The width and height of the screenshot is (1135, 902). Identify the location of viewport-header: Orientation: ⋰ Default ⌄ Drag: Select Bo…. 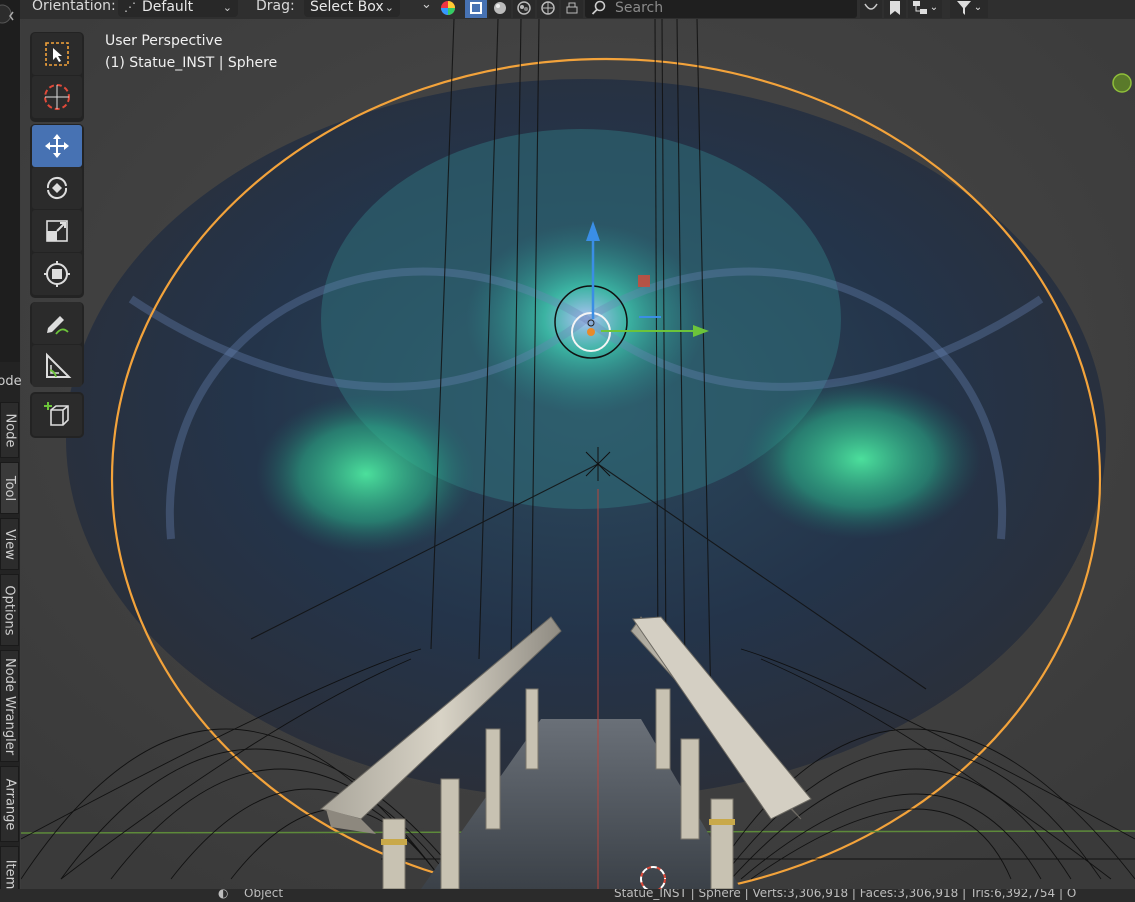
(567, 9).